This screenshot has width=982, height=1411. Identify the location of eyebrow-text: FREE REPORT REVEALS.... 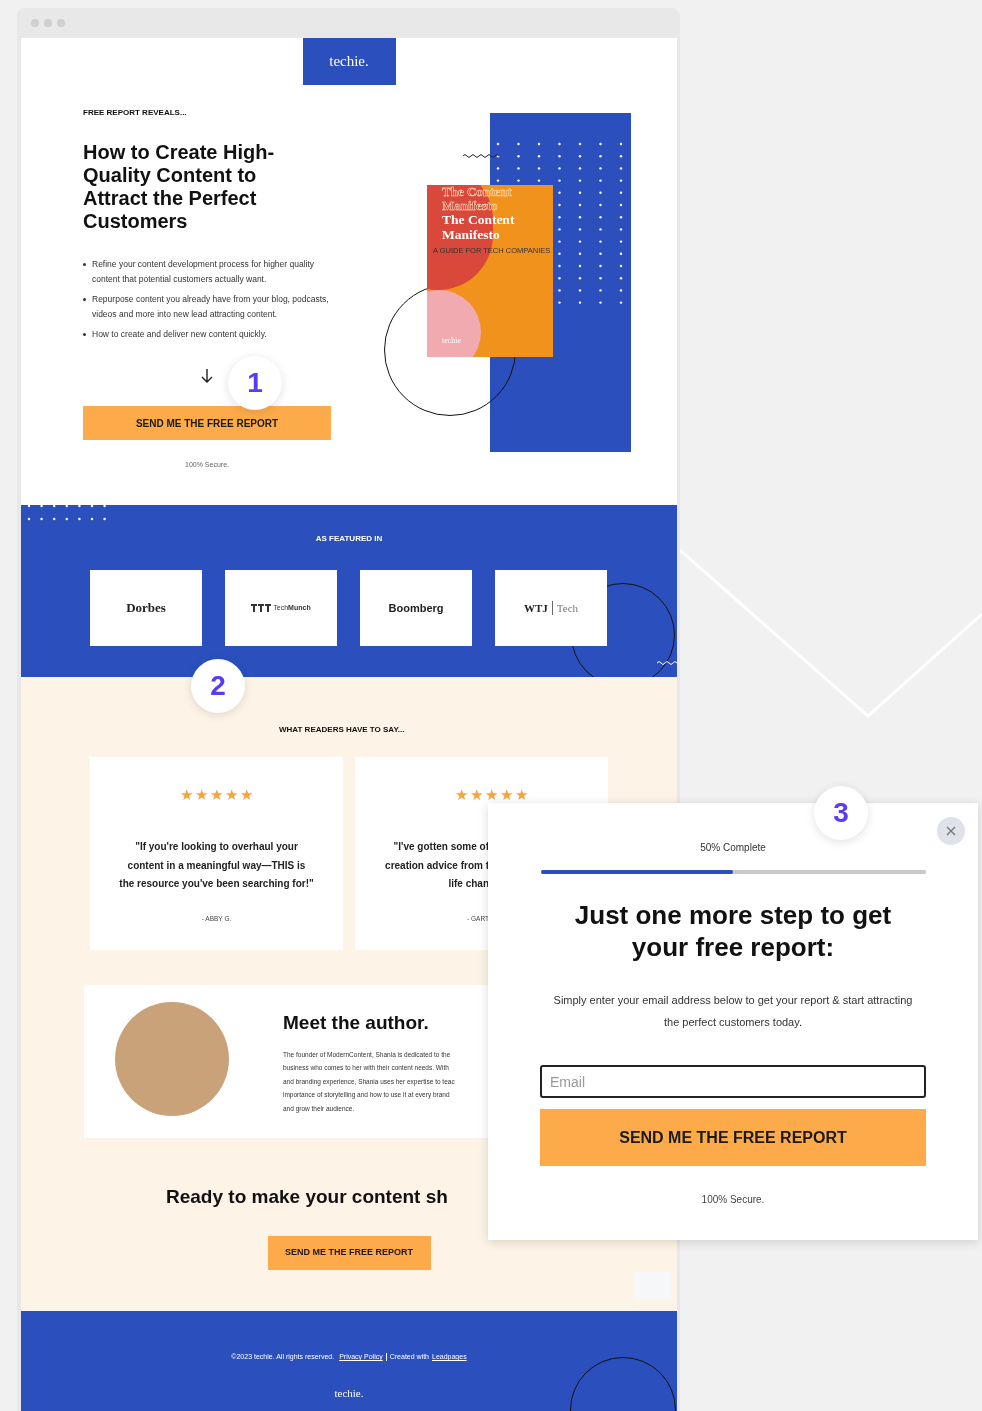
(135, 113).